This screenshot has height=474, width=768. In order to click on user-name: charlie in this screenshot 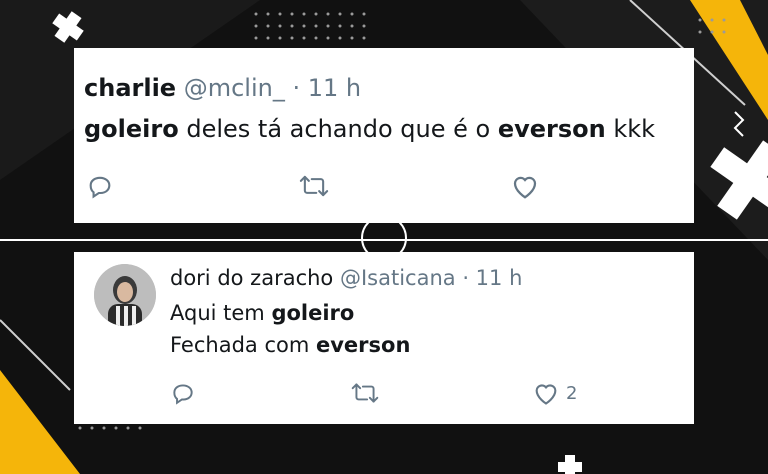, I will do `click(130, 88)`.